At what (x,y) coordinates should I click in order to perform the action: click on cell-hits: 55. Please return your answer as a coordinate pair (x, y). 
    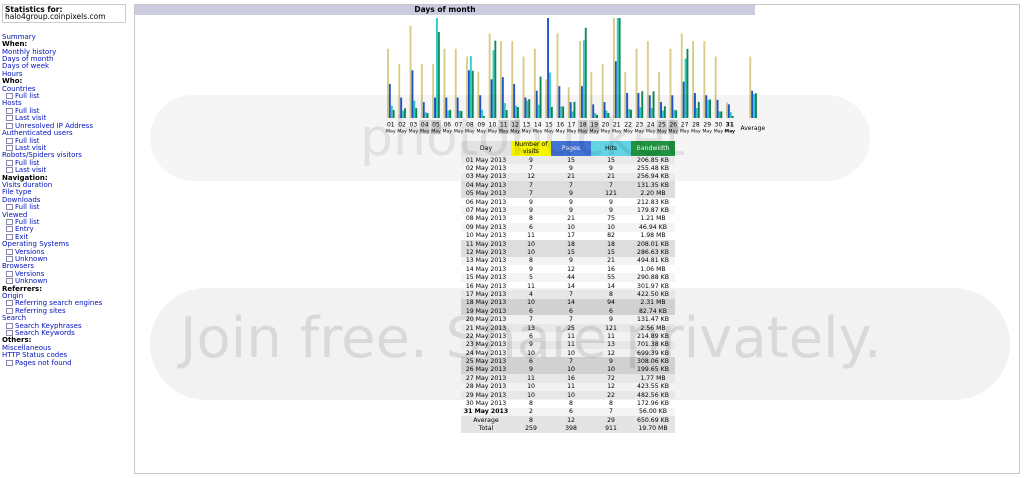
    Looking at the image, I should click on (611, 277).